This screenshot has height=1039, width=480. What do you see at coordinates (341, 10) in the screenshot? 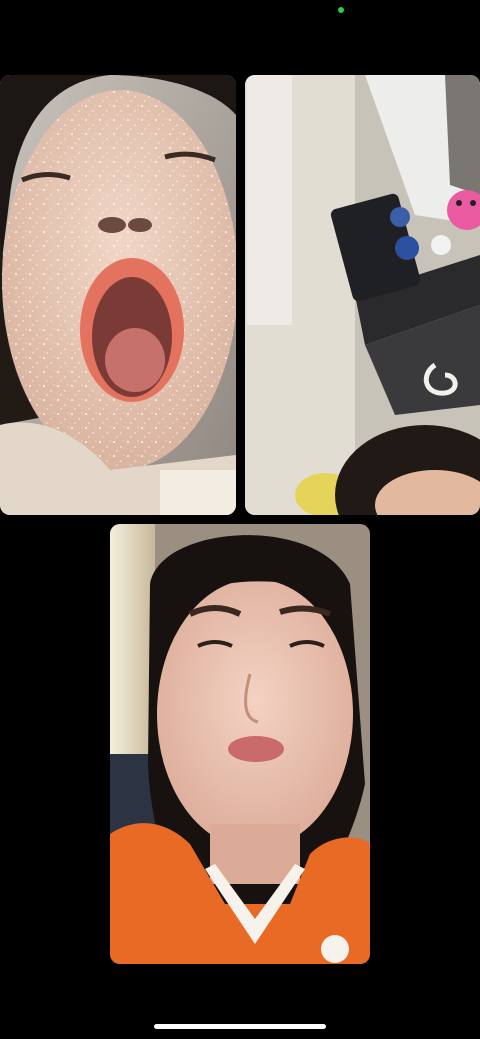
I see `camera-active-indicator` at bounding box center [341, 10].